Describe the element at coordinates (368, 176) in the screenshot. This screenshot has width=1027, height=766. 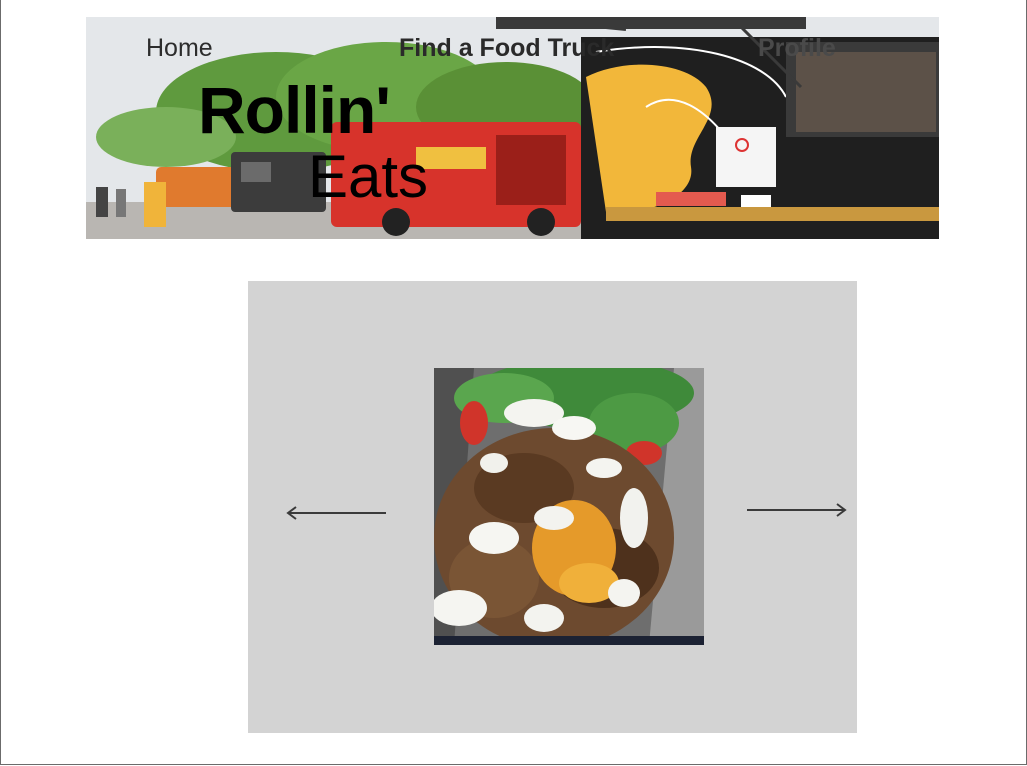
I see `brand-title-line2: Eats` at that location.